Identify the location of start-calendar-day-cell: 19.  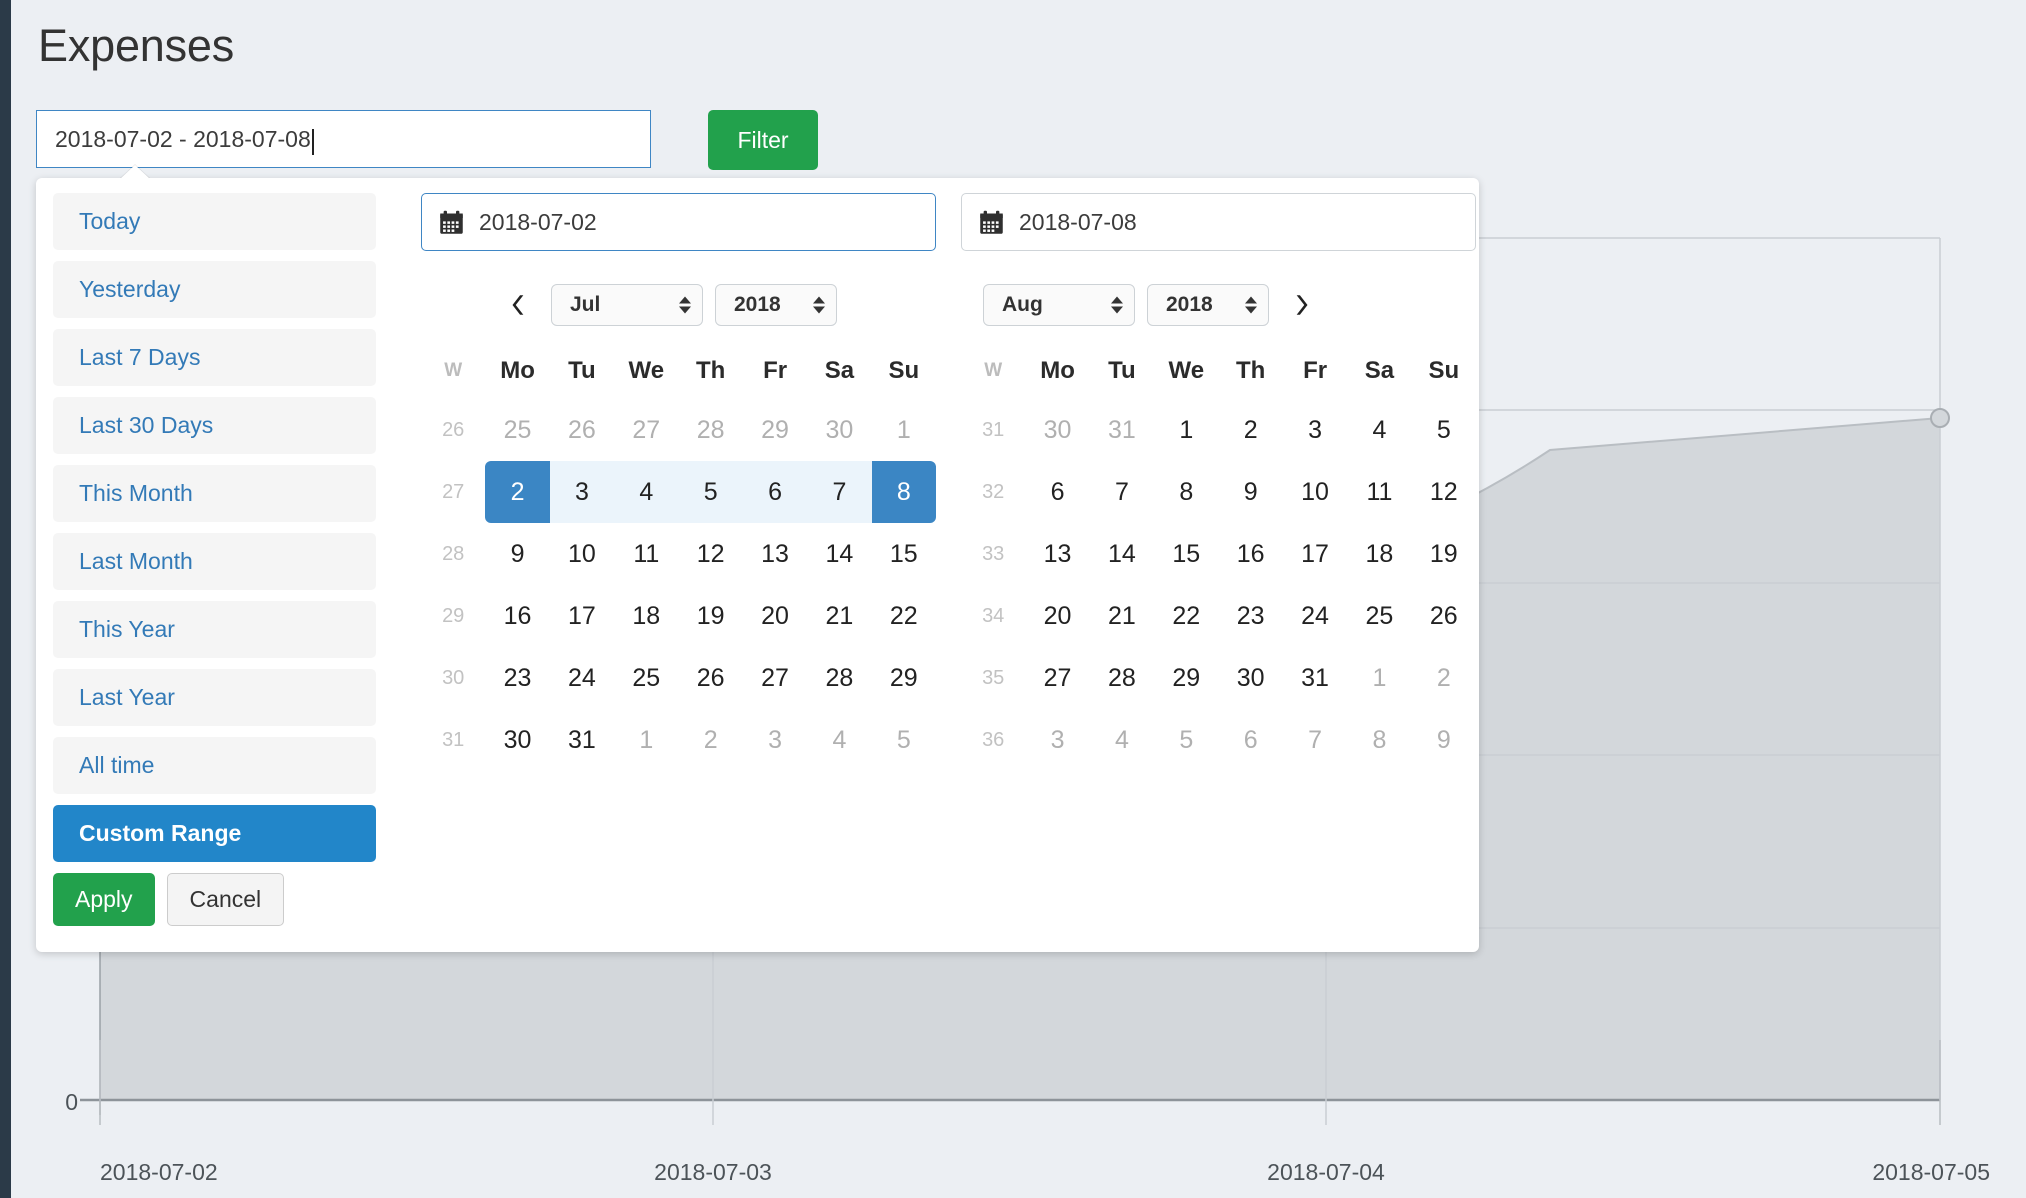
(711, 616).